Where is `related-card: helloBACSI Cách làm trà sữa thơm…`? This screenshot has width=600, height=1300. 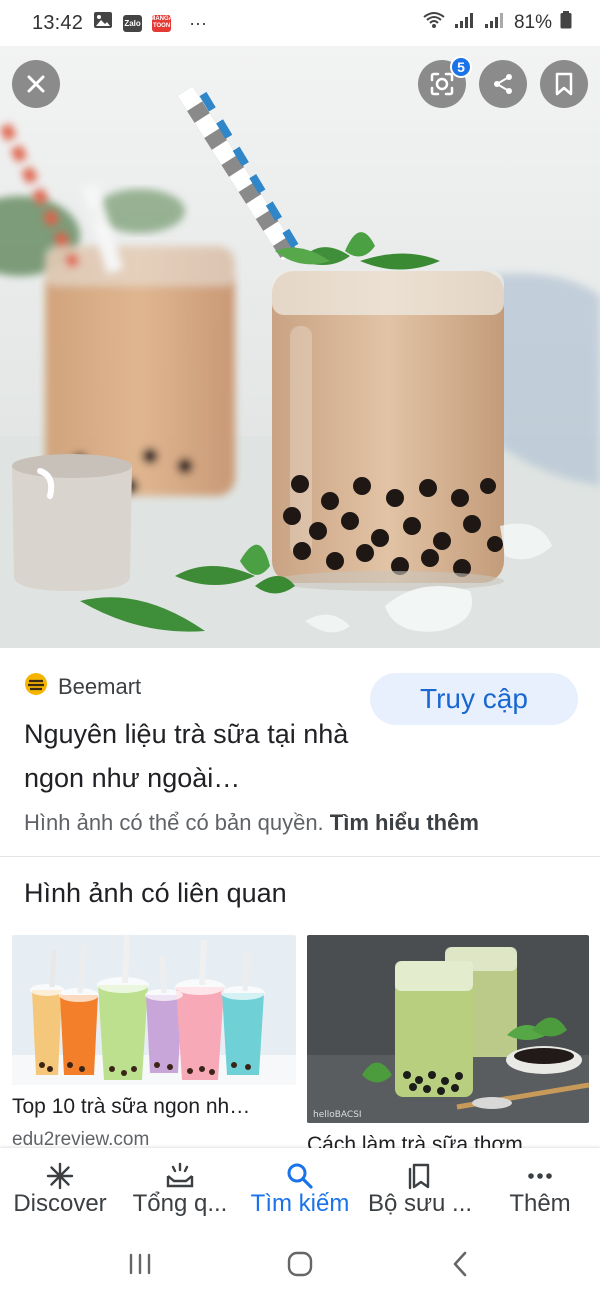 related-card: helloBACSI Cách làm trà sữa thơm… is located at coordinates (448, 1051).